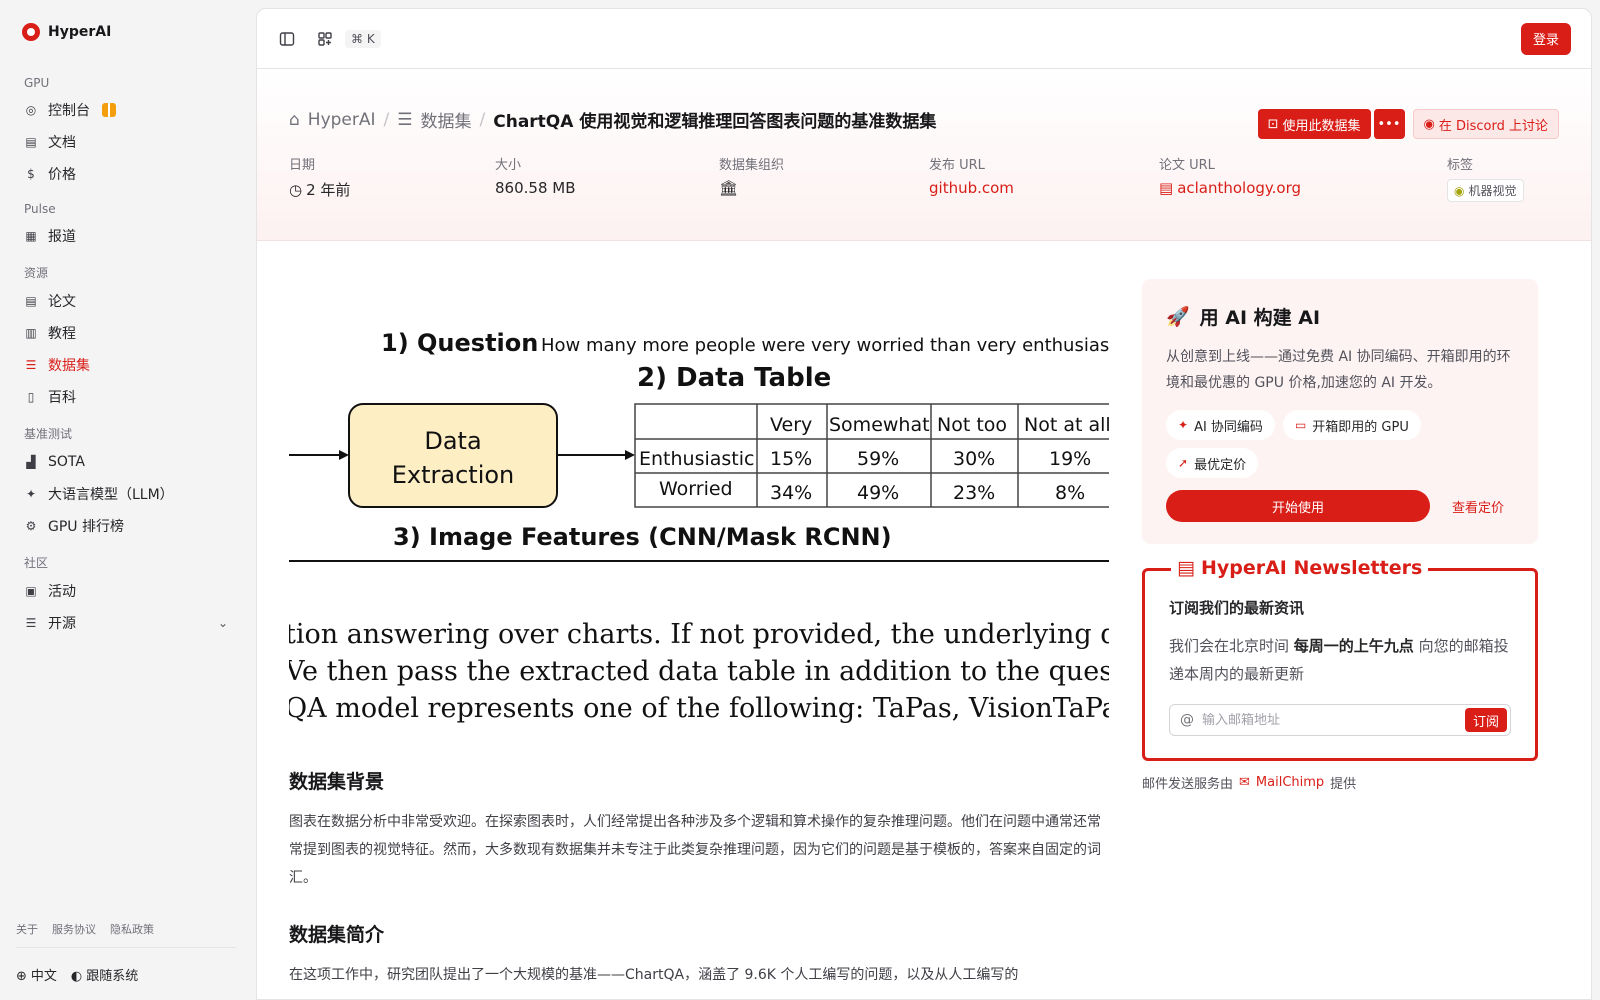  Describe the element at coordinates (1545, 38) in the screenshot. I see `login-button: 登录` at that location.